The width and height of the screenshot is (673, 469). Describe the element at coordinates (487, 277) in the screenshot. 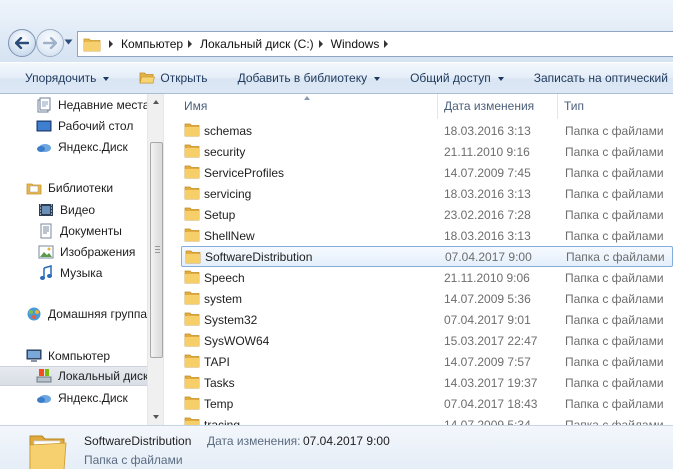

I see `file-date: 21.11.2010 9:06` at that location.